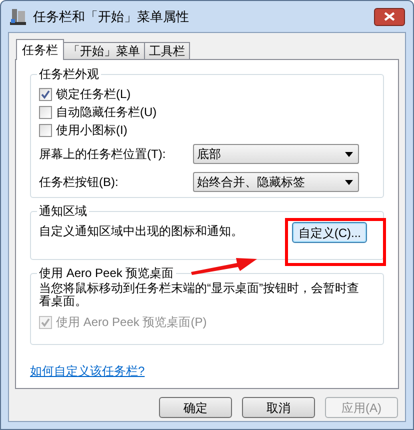  I want to click on dialog-button: 取消, so click(278, 407).